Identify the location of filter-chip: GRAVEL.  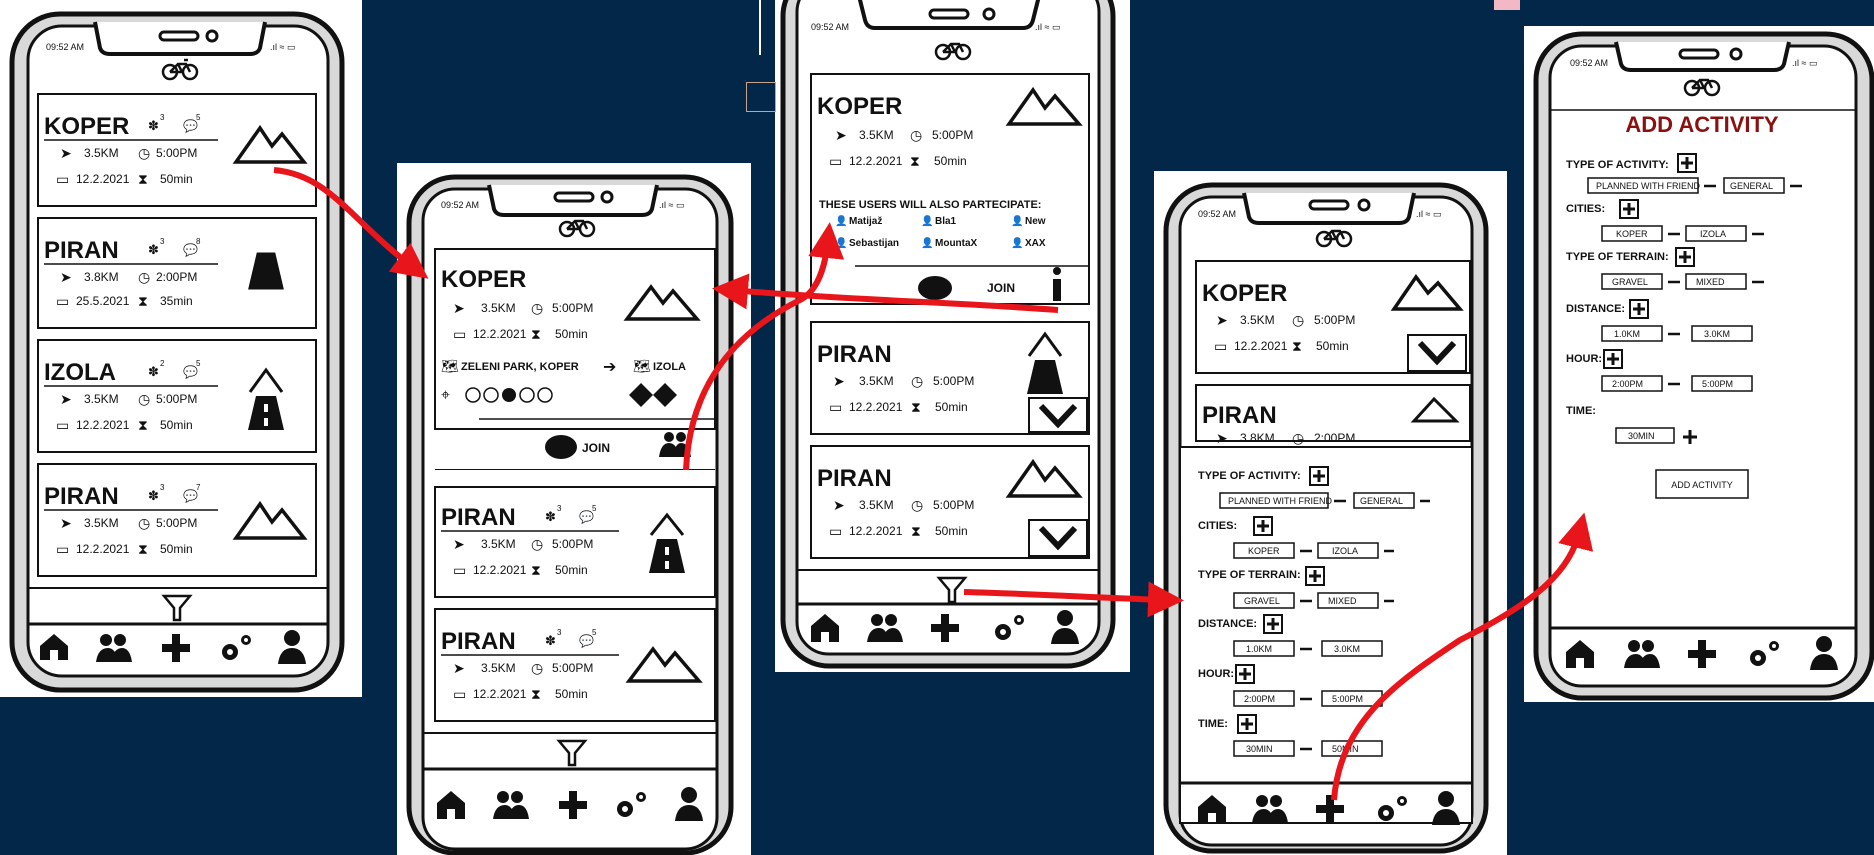
(1262, 601).